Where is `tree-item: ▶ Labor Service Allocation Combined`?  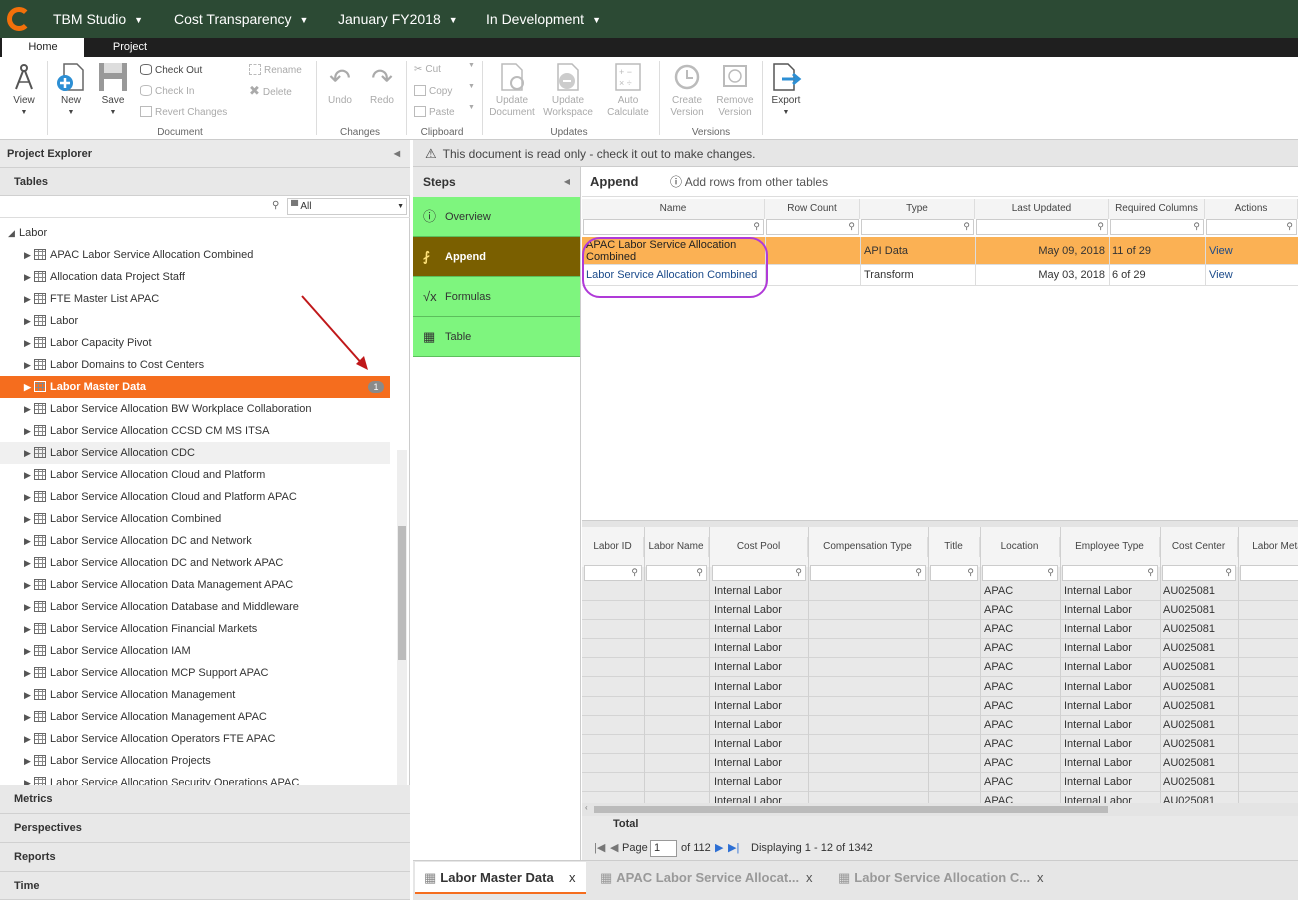
tree-item: ▶ Labor Service Allocation Combined is located at coordinates (195, 519).